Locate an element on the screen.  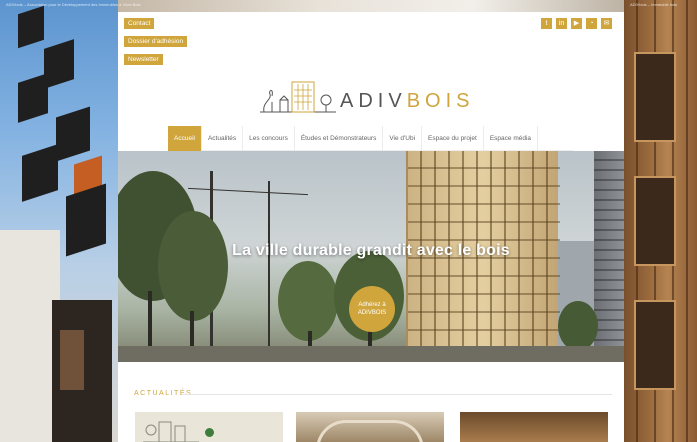
logo-bois: BOIS is located at coordinates (440, 101).